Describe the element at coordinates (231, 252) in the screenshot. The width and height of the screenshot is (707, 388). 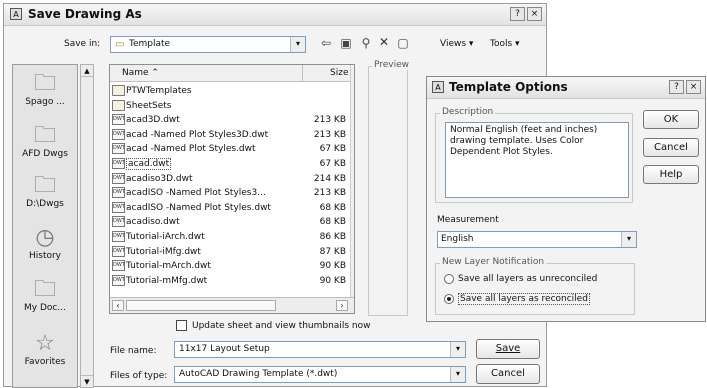
I see `list-item: DWTTutorial-iMfg.dwt 87 KB` at that location.